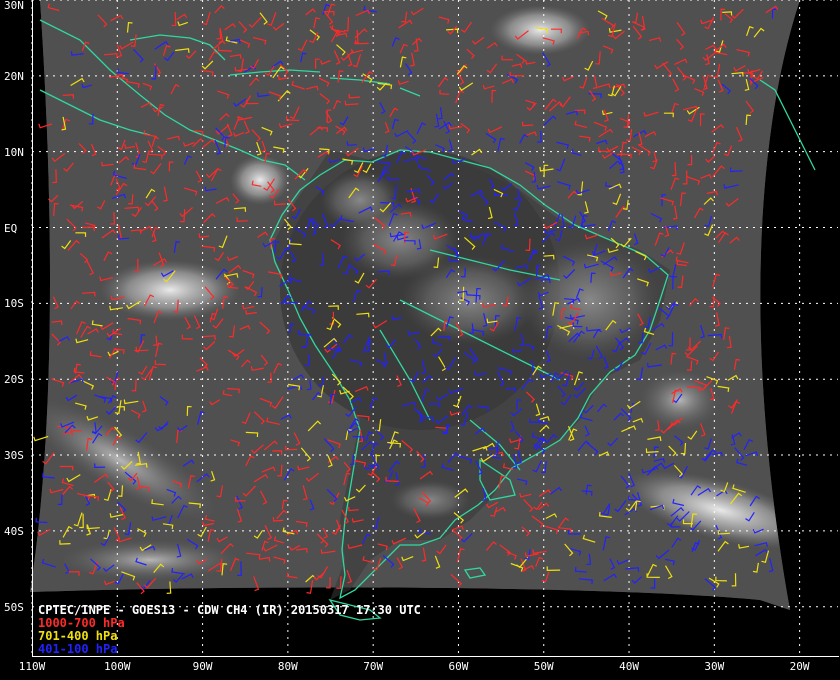 The image size is (840, 680). What do you see at coordinates (14, 76) in the screenshot?
I see `latitude-label: 20N` at bounding box center [14, 76].